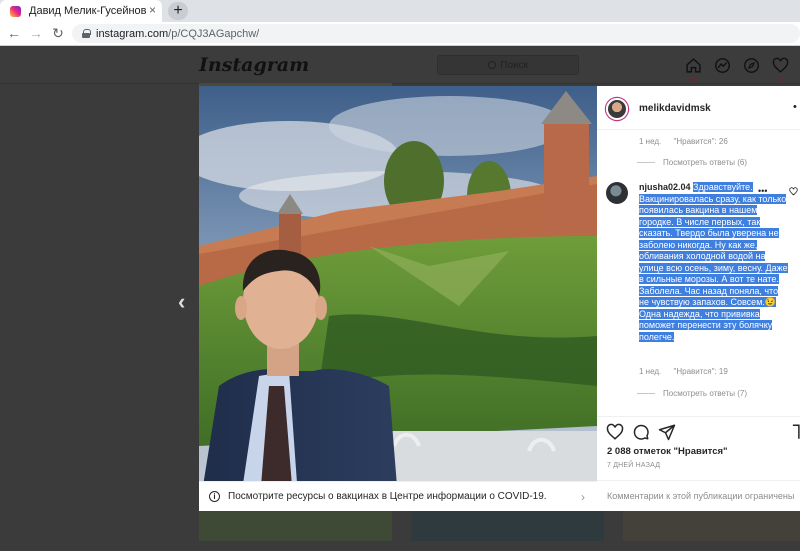  What do you see at coordinates (667, 432) in the screenshot?
I see `share-icon` at bounding box center [667, 432].